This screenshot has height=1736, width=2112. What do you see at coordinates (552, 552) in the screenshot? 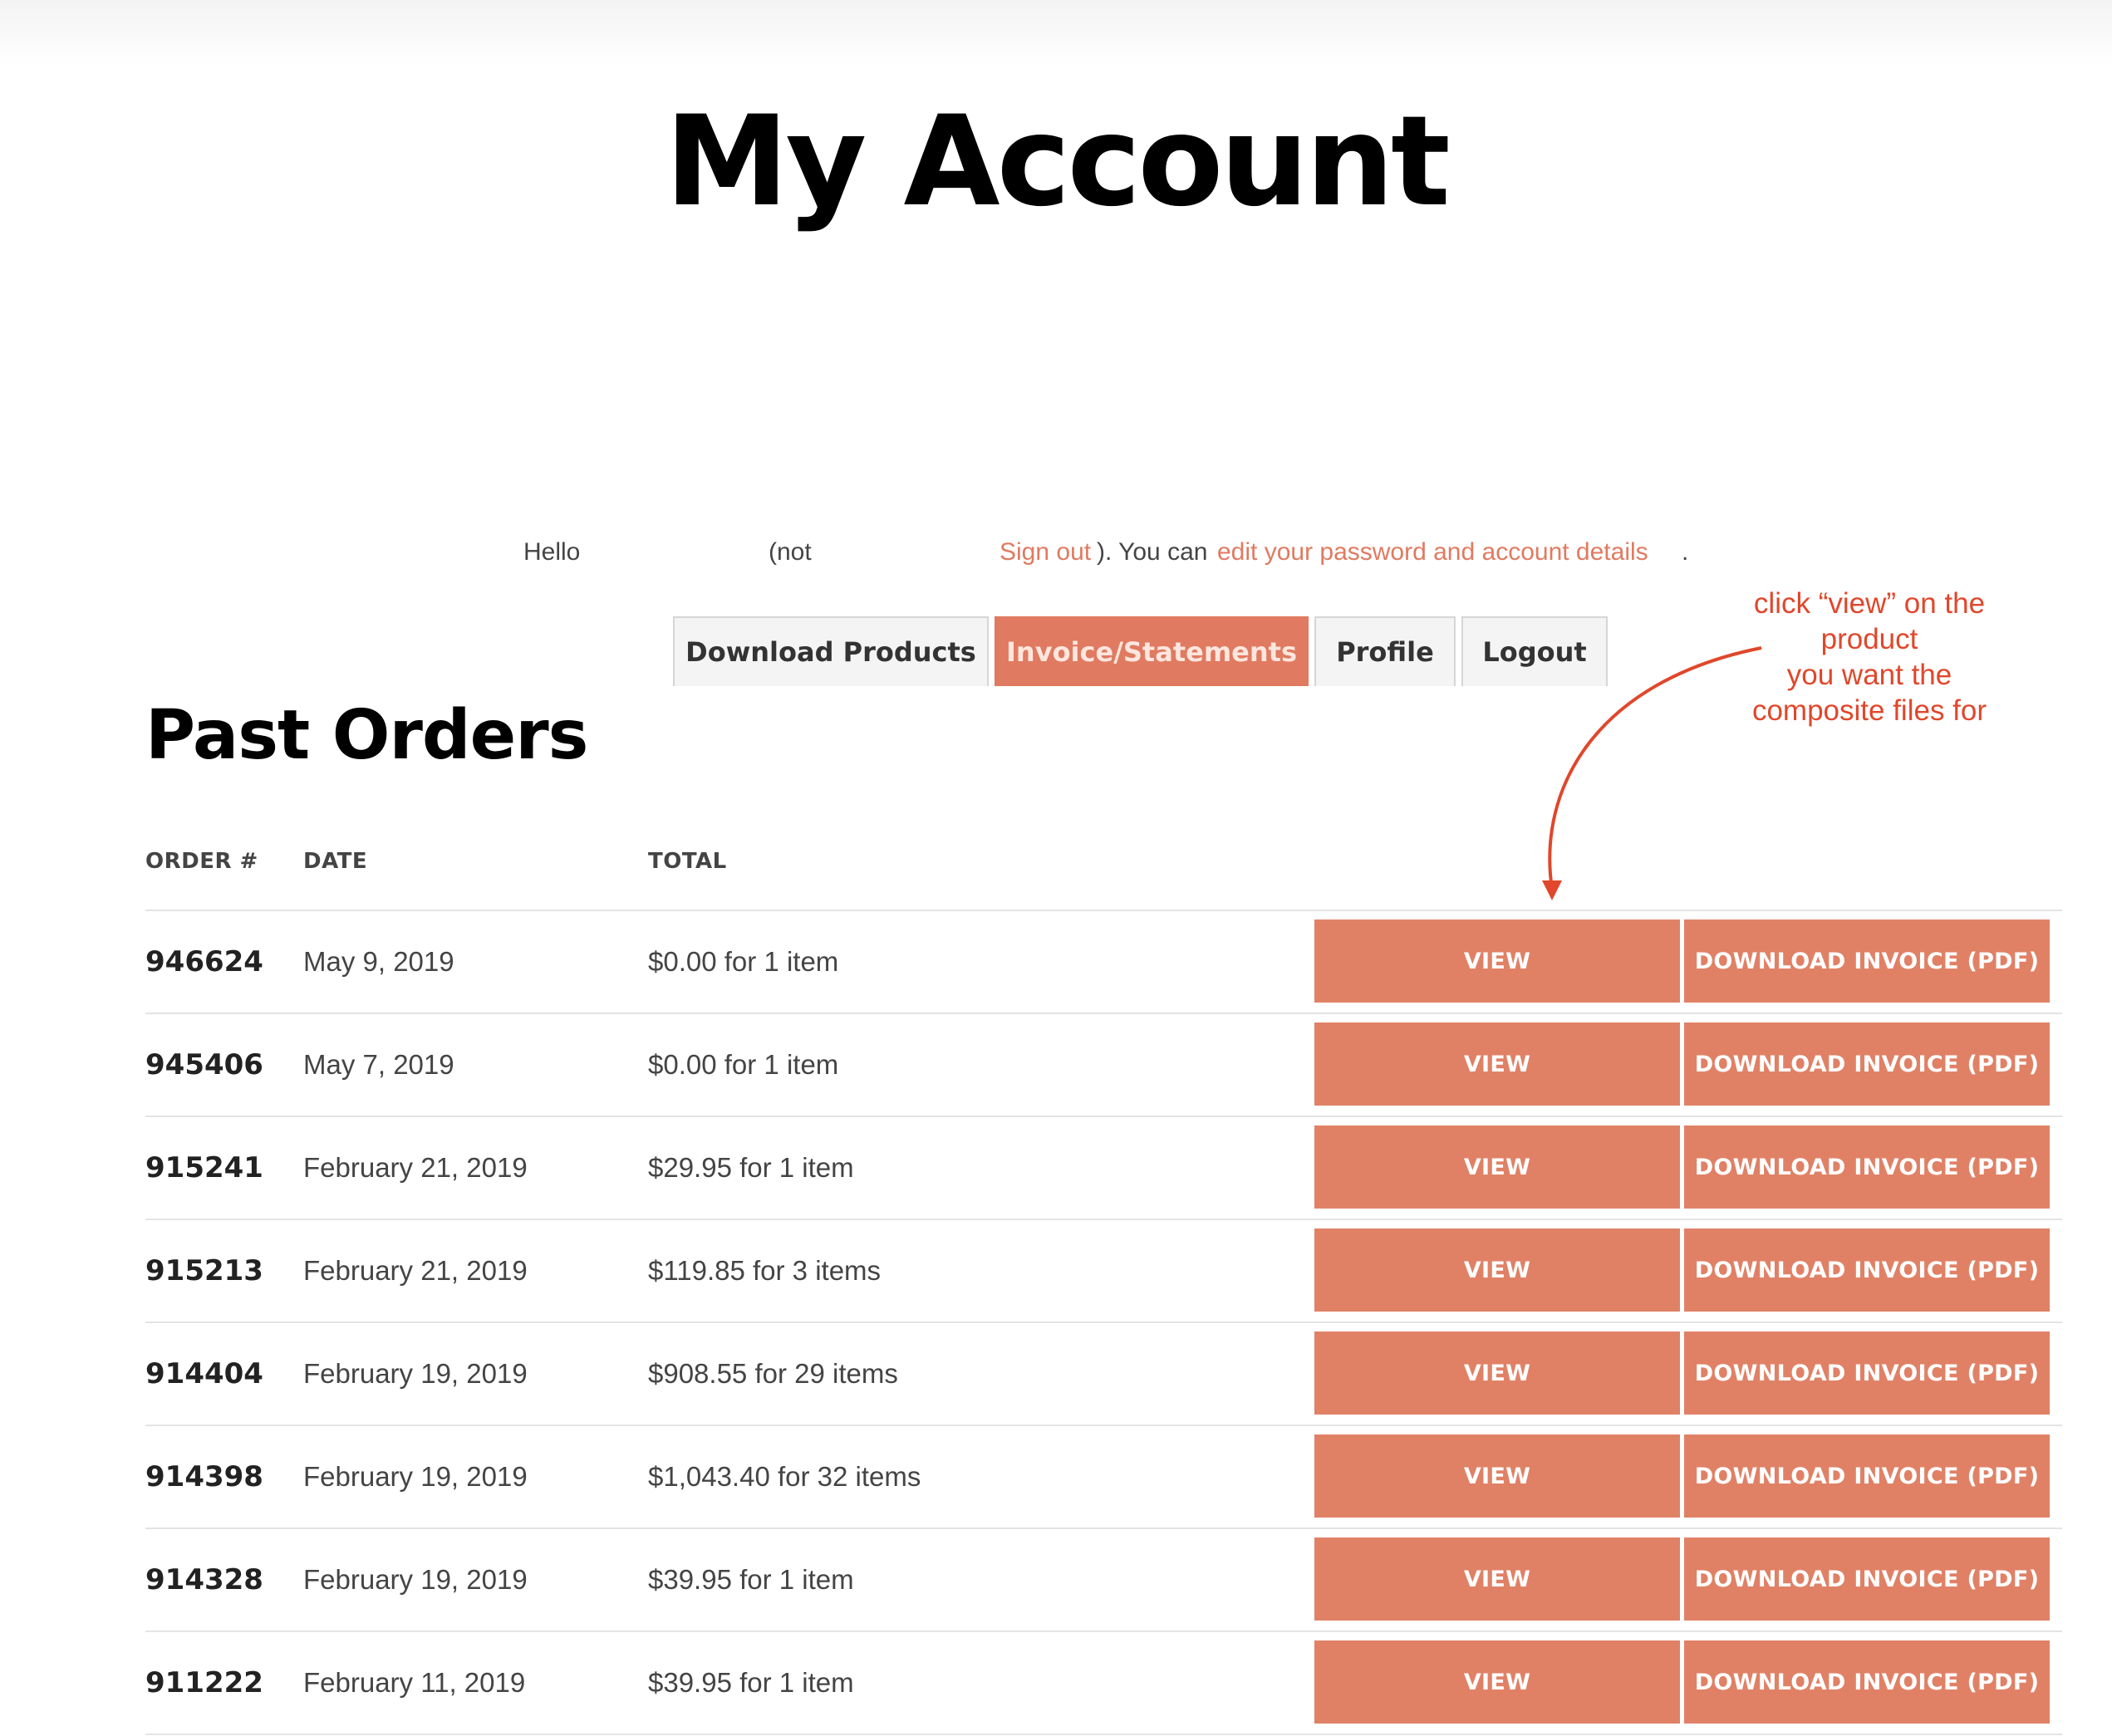
I see `greeting-hello: Hello` at bounding box center [552, 552].